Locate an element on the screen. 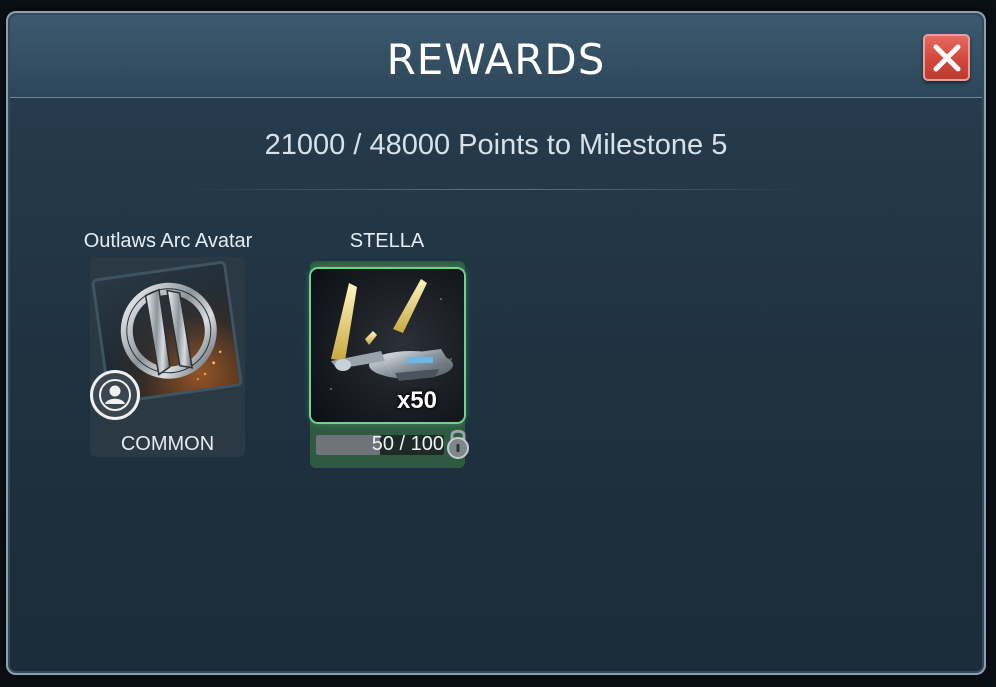 This screenshot has height=687, width=996. shard-progress-text: 50 / 100 is located at coordinates (407, 444).